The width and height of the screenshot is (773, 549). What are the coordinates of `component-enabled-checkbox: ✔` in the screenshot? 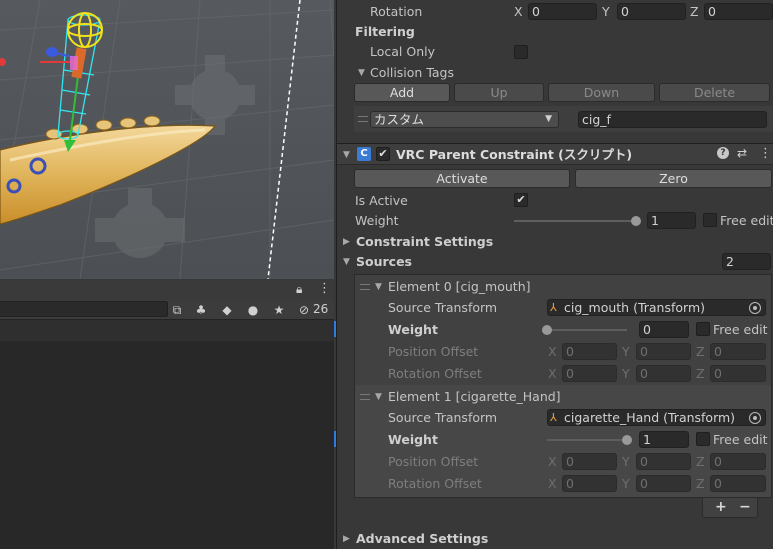 It's located at (383, 154).